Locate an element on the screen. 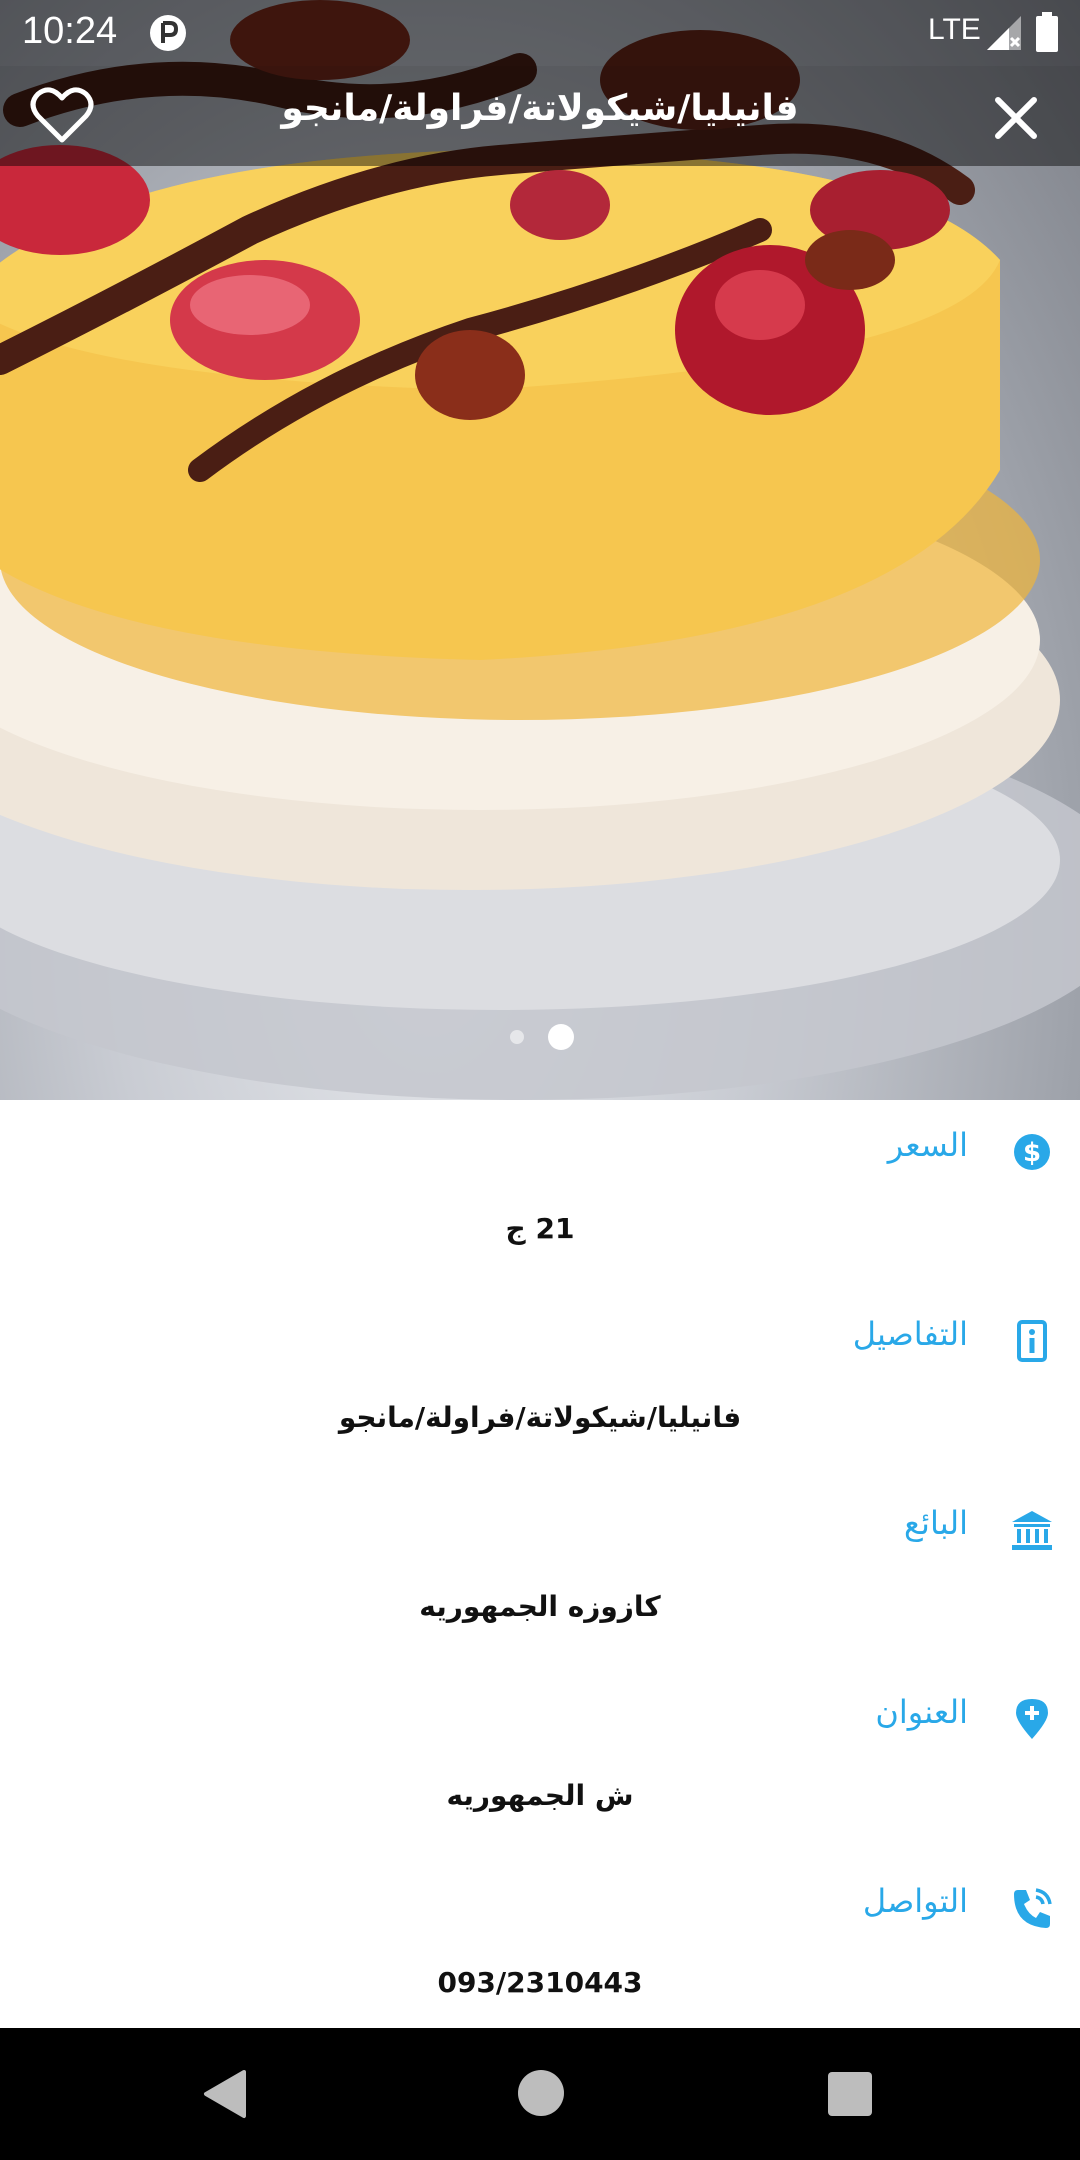  page-title: فانيليا/شيكولاتة/فراولة/مانجو is located at coordinates (540, 108).